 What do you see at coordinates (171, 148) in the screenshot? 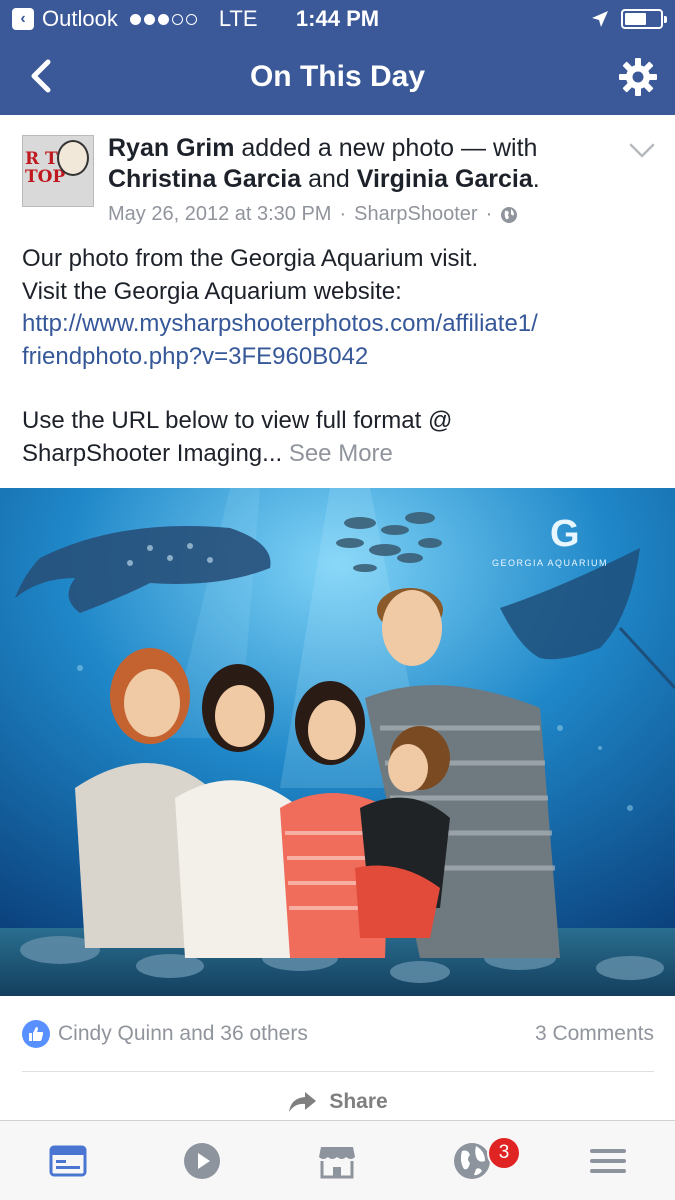
I see `author-name: Ryan Grim` at bounding box center [171, 148].